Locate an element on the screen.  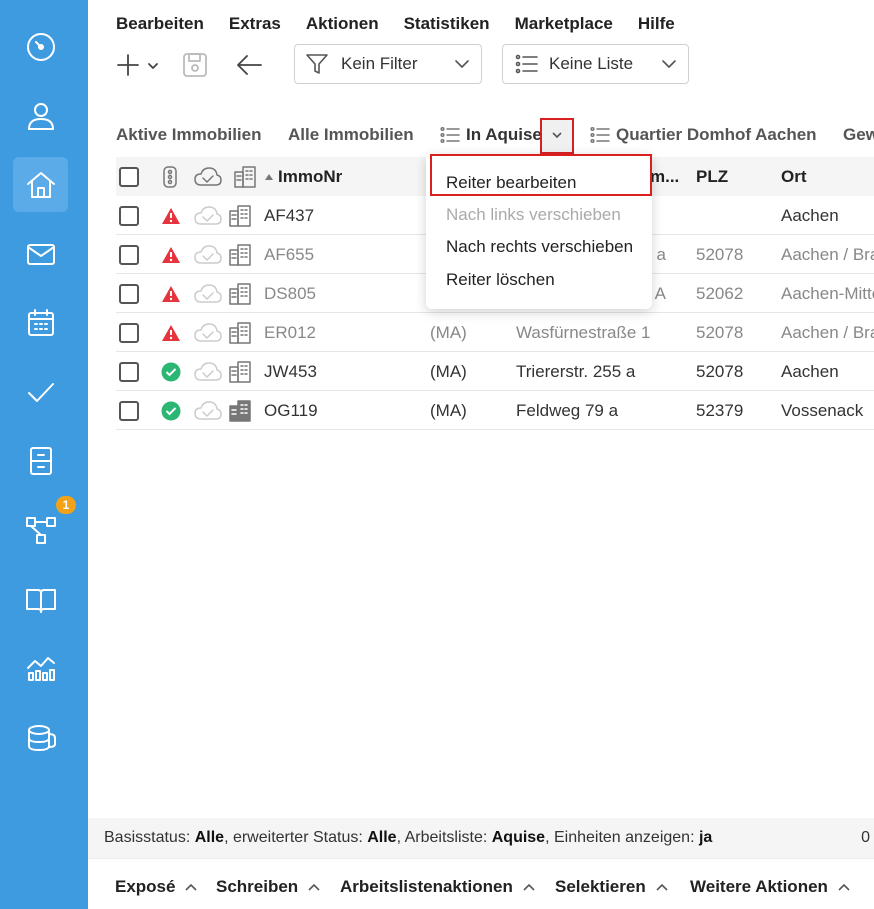
menu-aktionen: Aktionen is located at coordinates (342, 24).